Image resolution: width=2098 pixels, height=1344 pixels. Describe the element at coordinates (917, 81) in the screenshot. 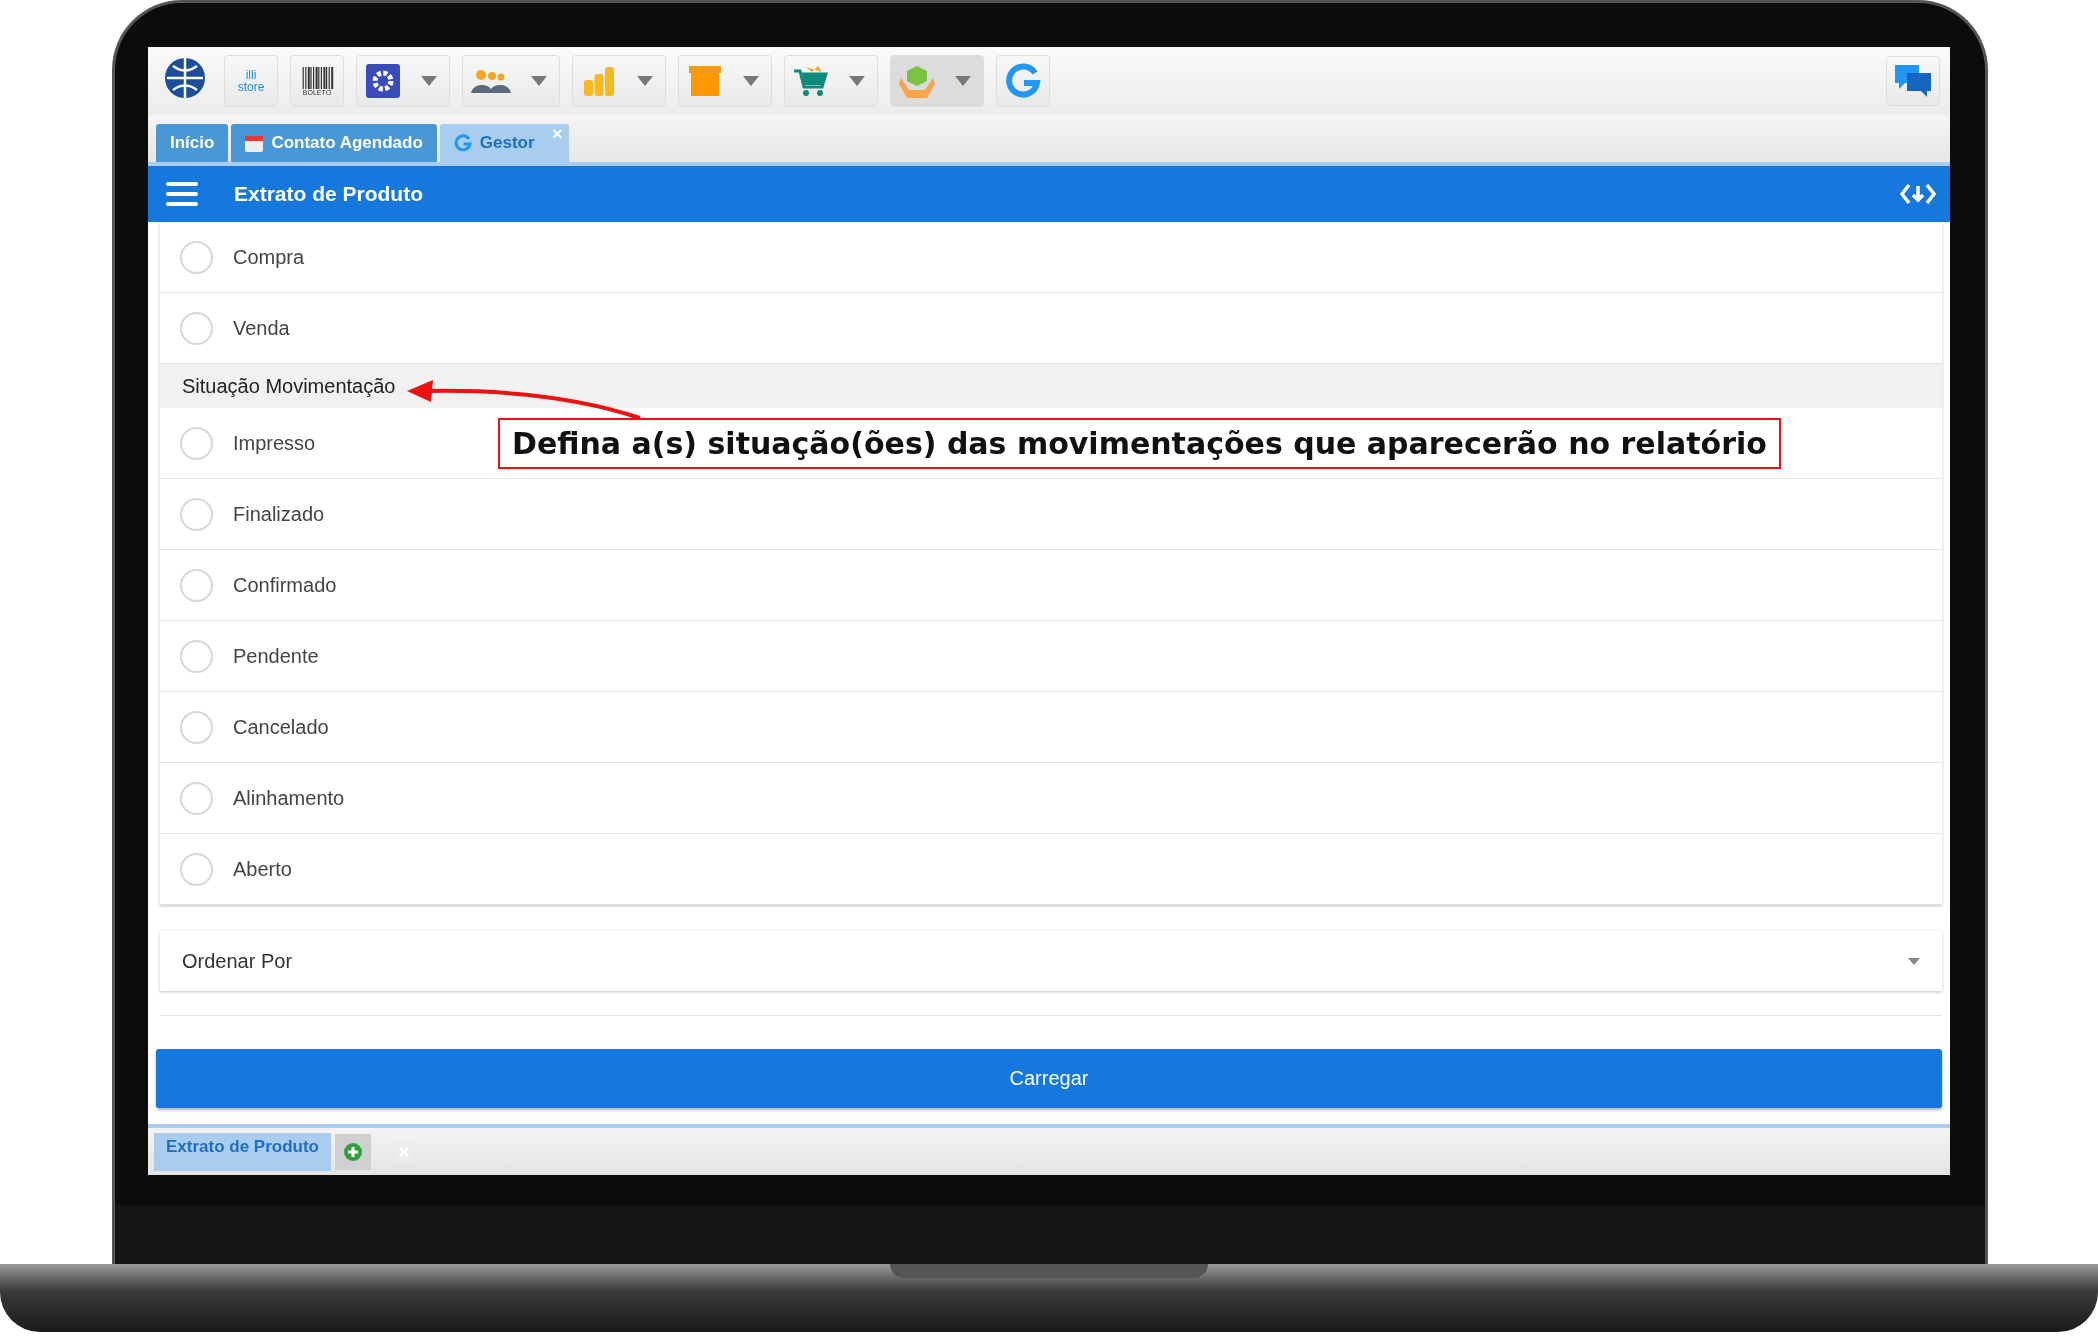

I see `hands-cube-icon` at that location.